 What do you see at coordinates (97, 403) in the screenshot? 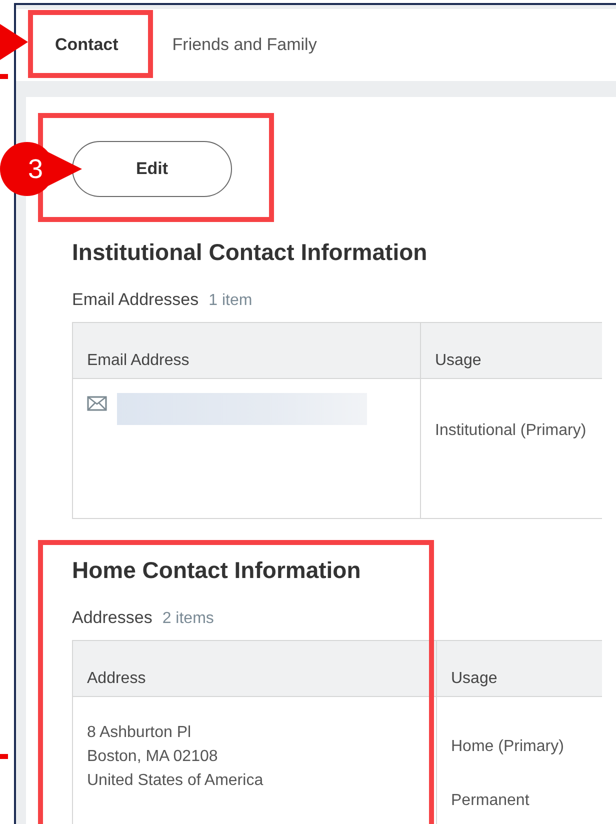
I see `mail-icon` at bounding box center [97, 403].